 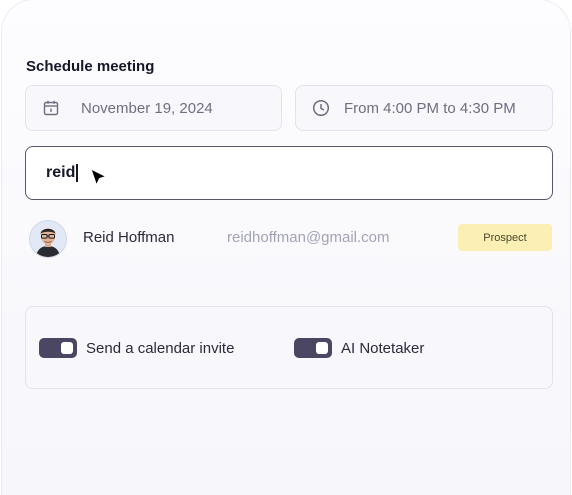 I want to click on contact-email: reidhoffman@gmail.com, so click(x=308, y=237).